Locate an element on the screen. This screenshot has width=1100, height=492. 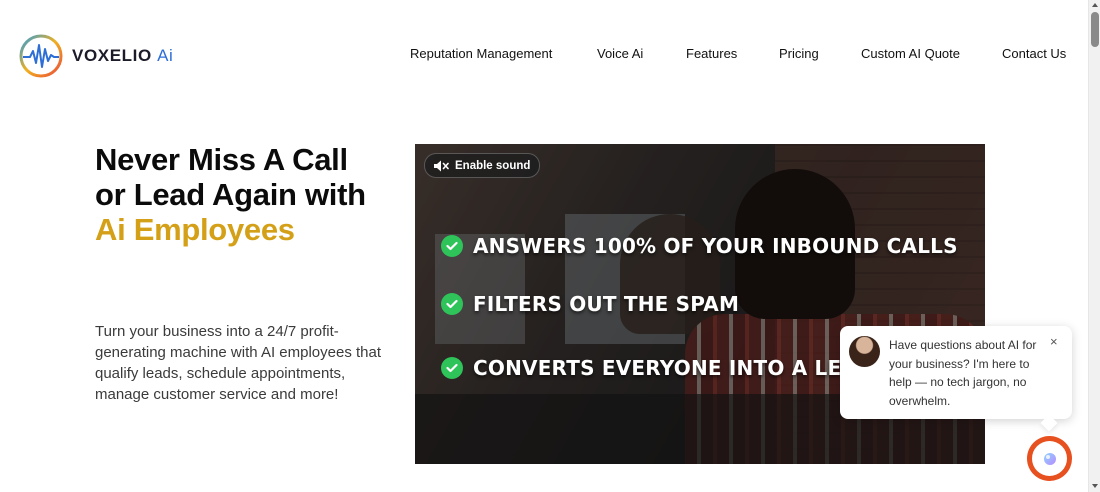
scroll-down-arrow-icon is located at coordinates (1095, 486).